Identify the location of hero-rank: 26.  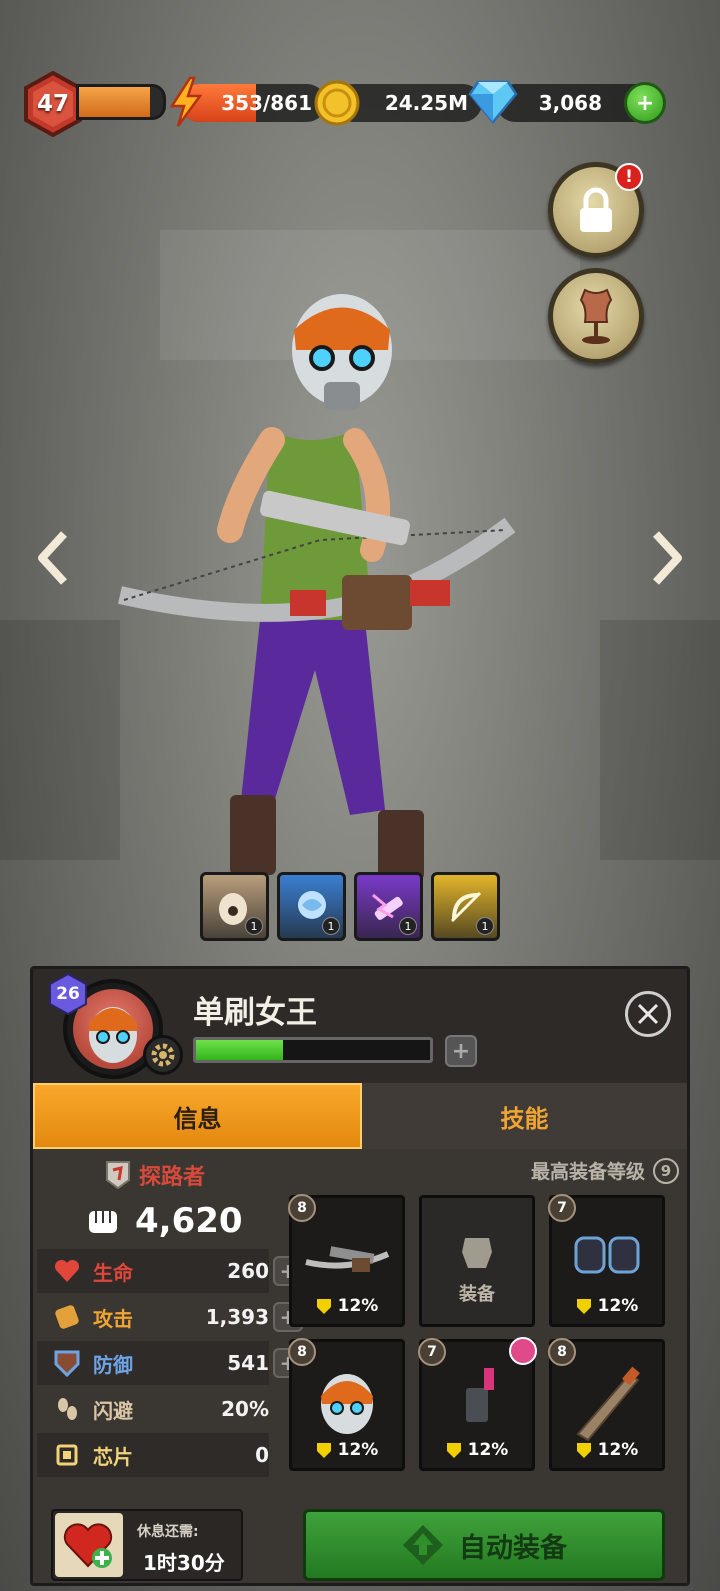
(68, 994).